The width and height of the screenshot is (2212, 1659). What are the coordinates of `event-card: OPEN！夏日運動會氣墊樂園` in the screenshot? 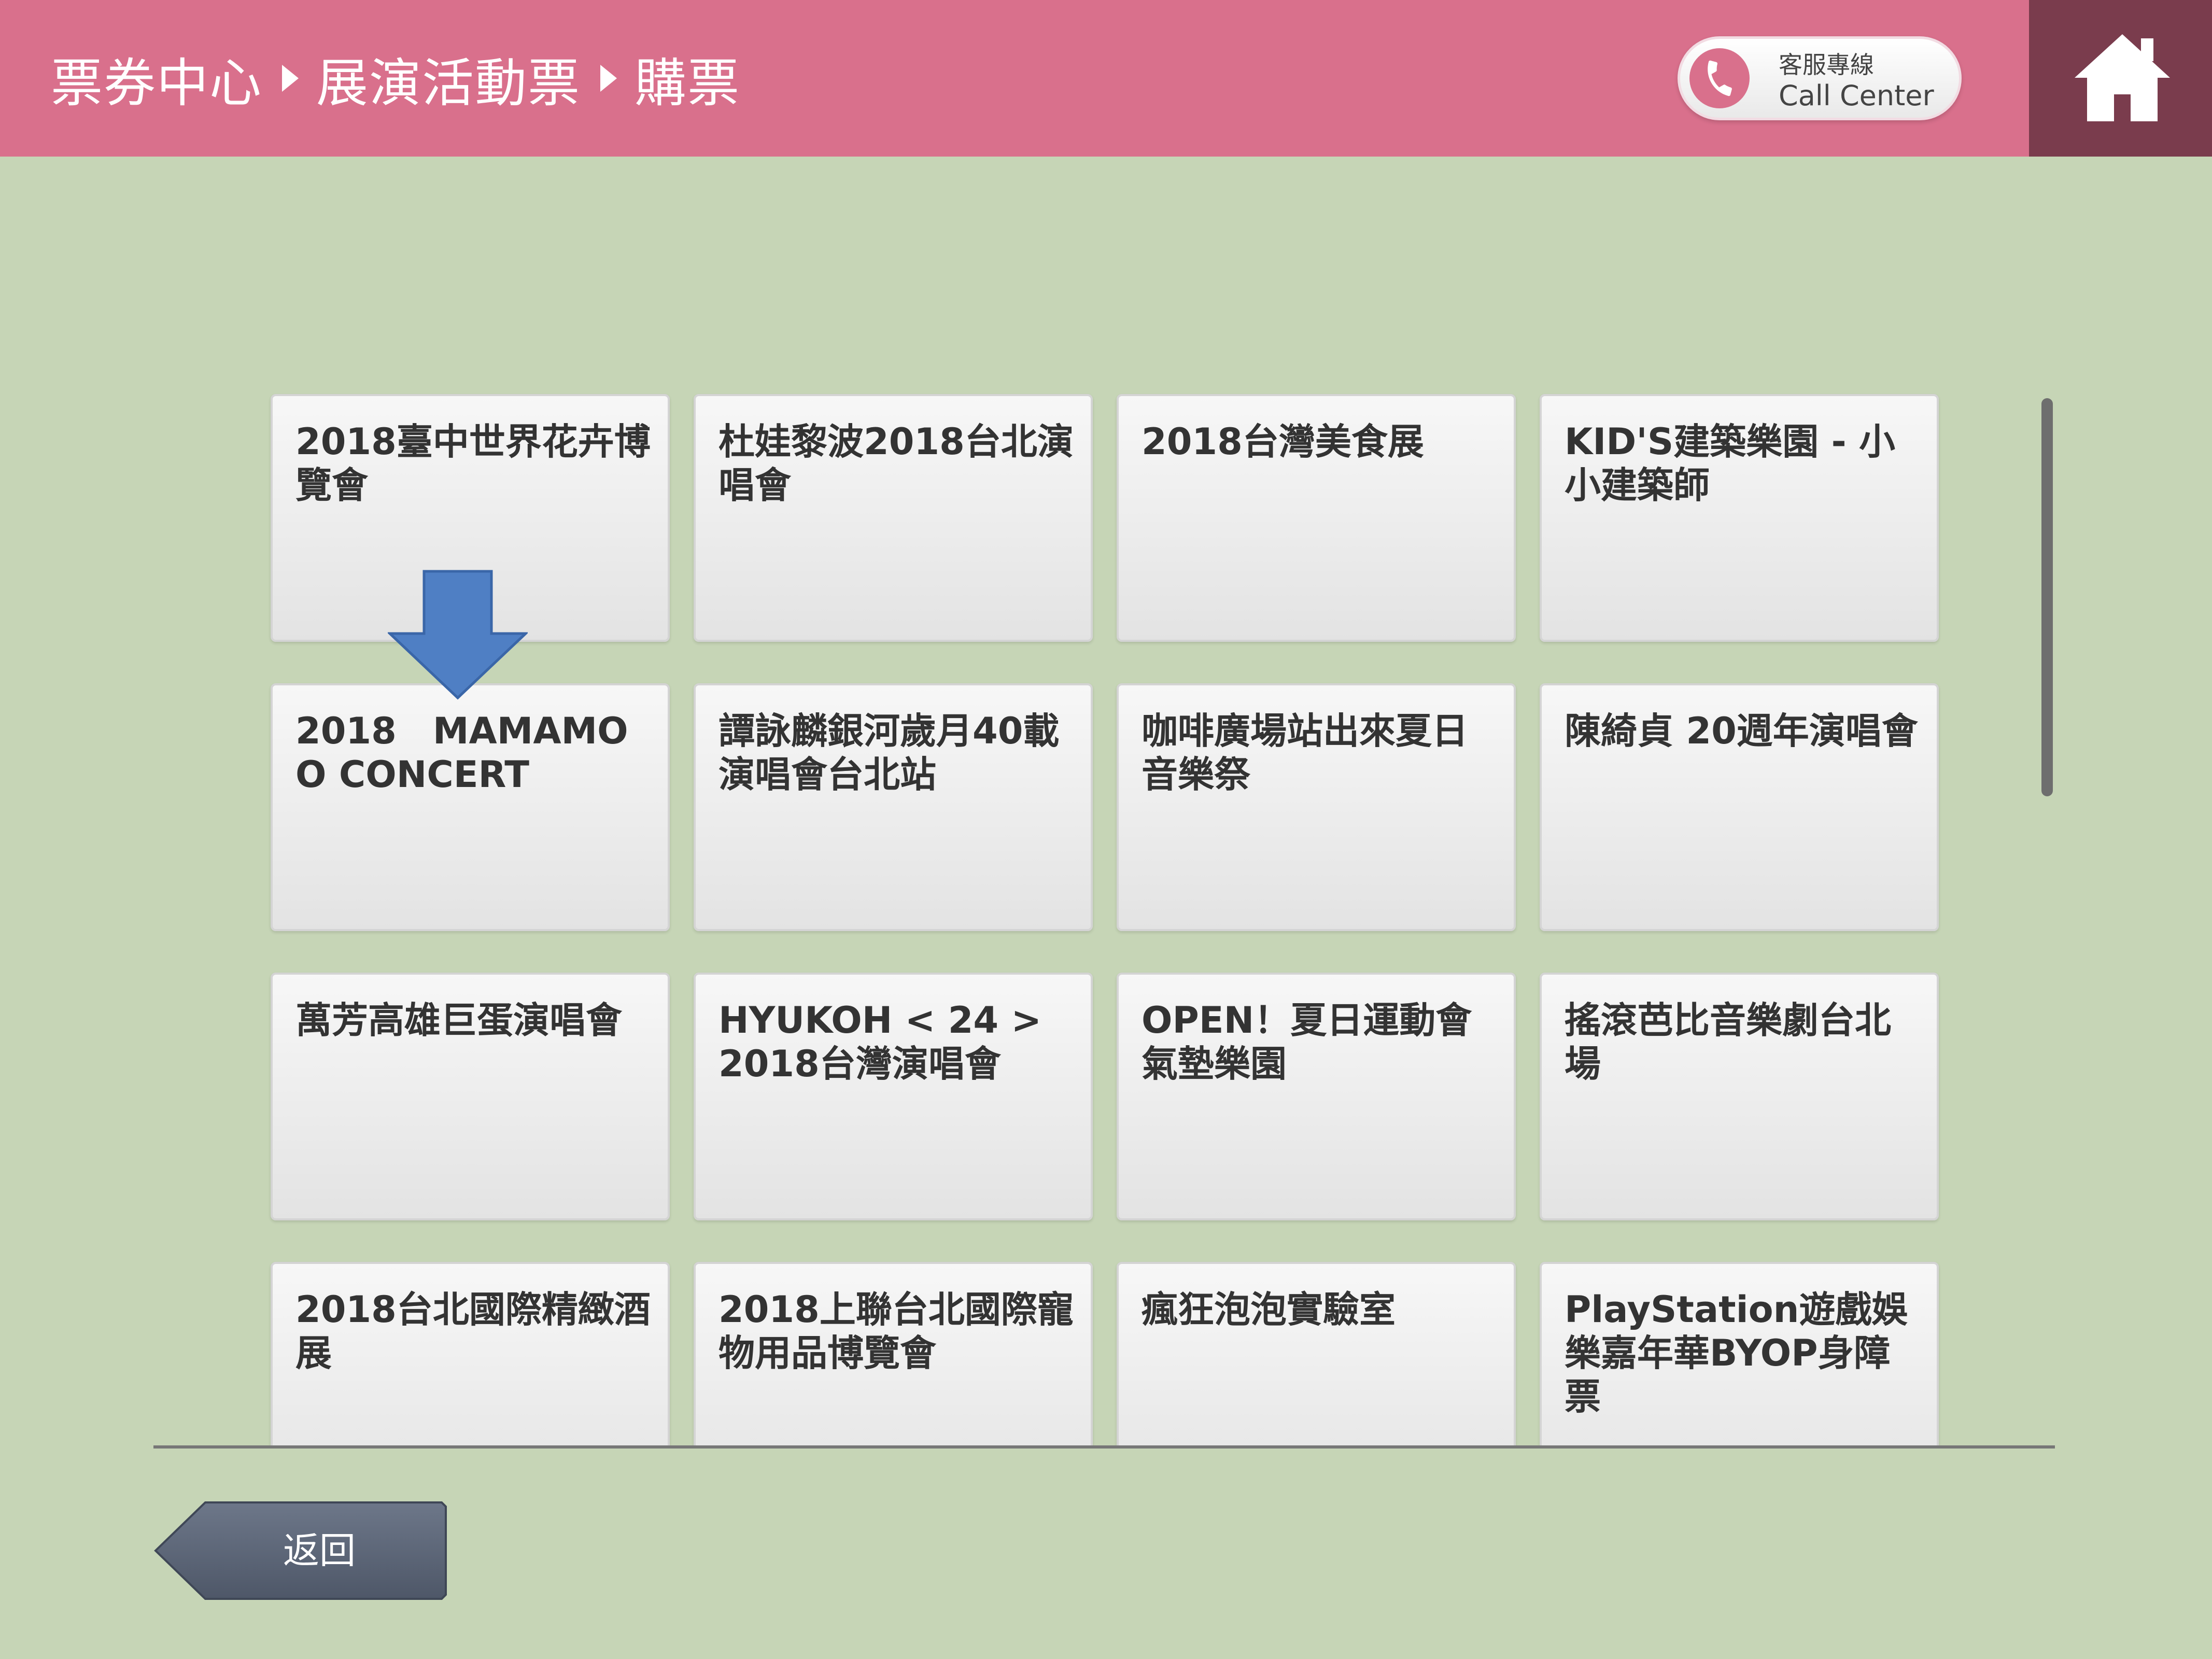 It's located at (1316, 1096).